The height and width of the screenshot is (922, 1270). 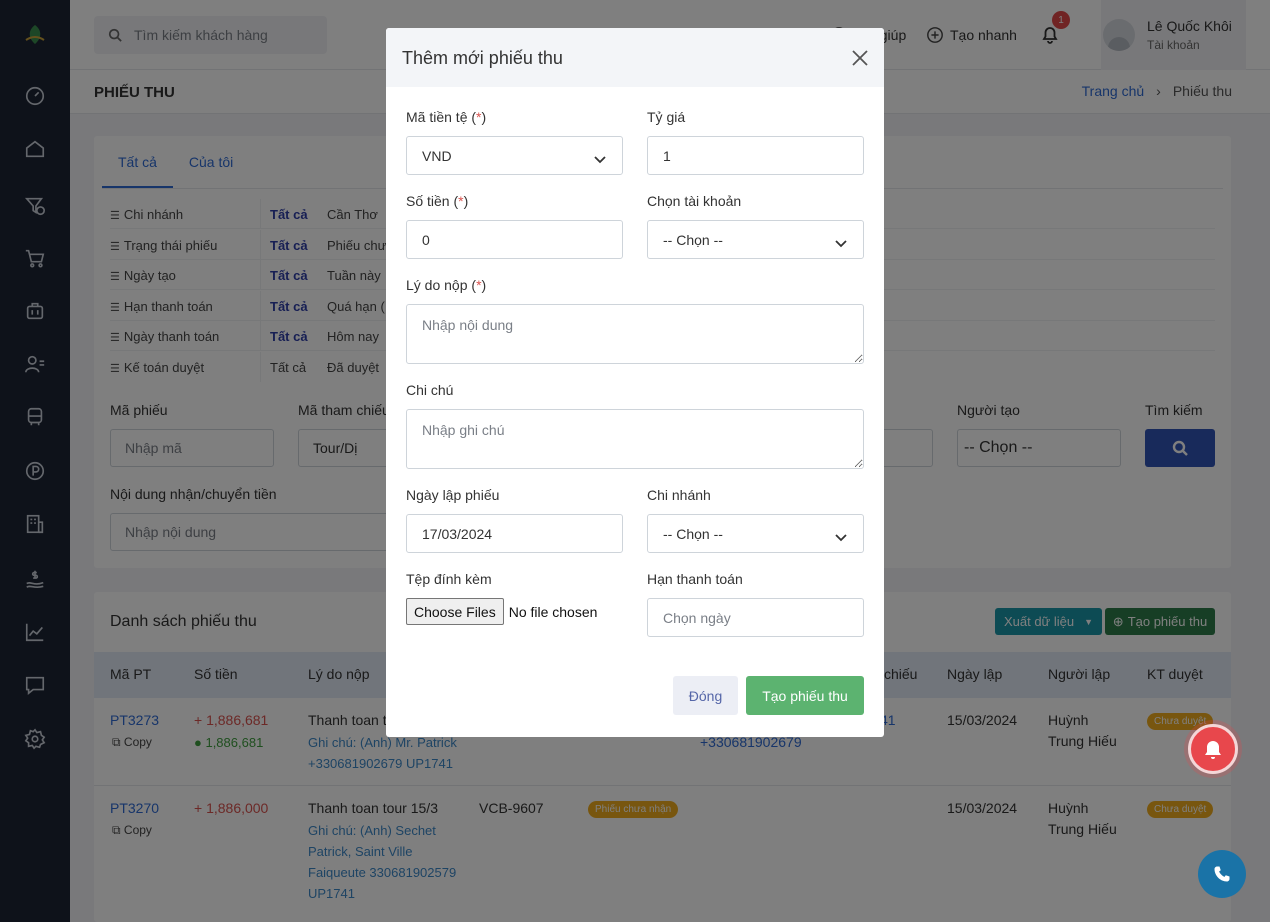 I want to click on amount-input, so click(x=514, y=239).